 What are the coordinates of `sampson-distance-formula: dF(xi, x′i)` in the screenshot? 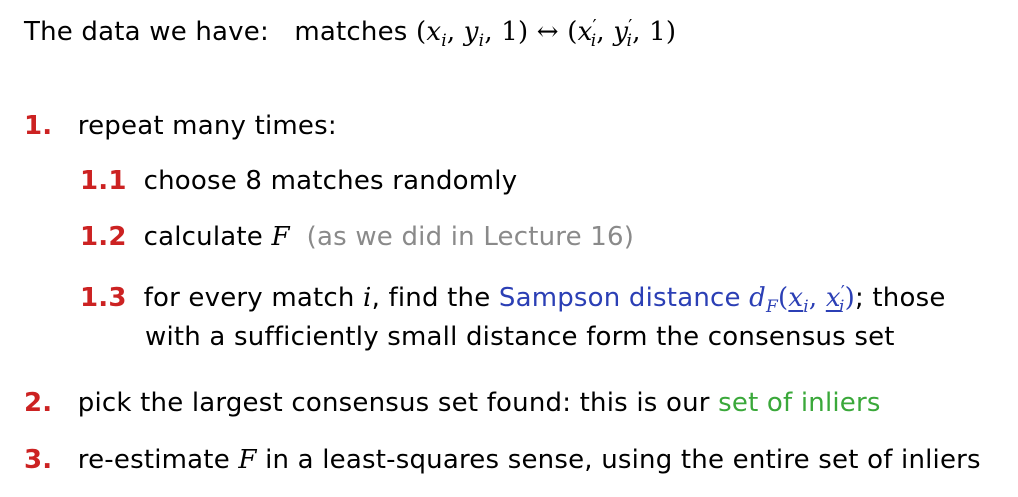 It's located at (802, 299).